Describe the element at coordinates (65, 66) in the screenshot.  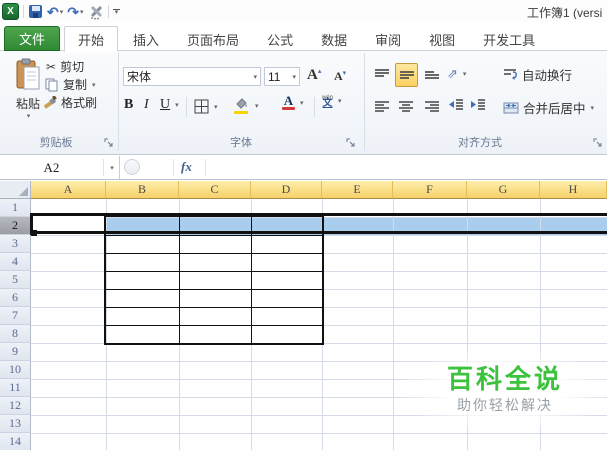
I see `cut-button: ✂ 剪切` at that location.